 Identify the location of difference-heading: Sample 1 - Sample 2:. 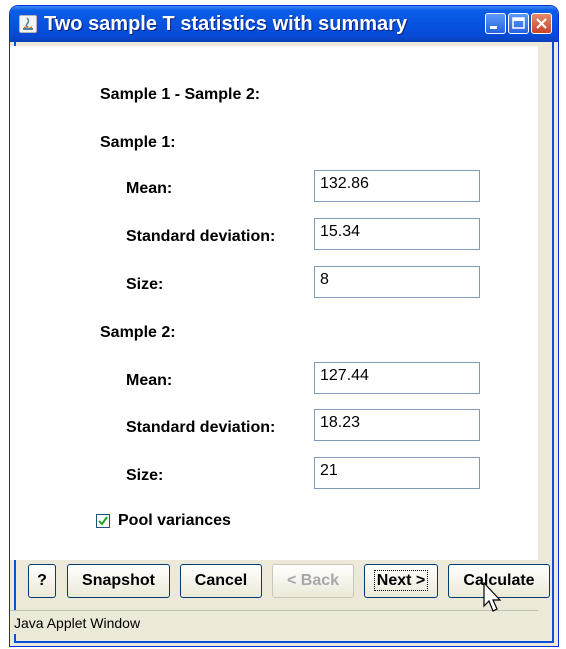
(180, 94).